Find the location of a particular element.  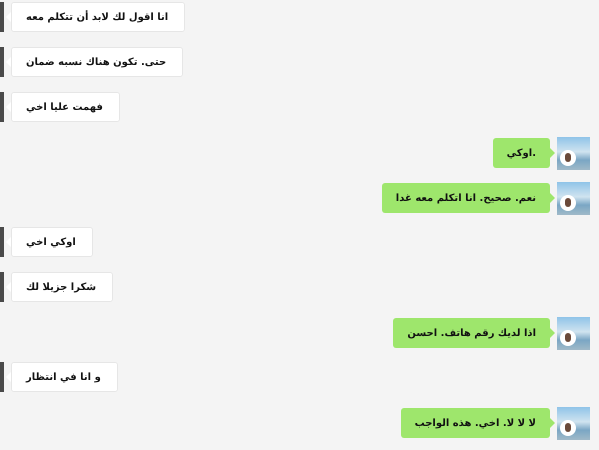

message-bubble: نعم. صحيح. انا اتكلم معه غدا is located at coordinates (466, 198).